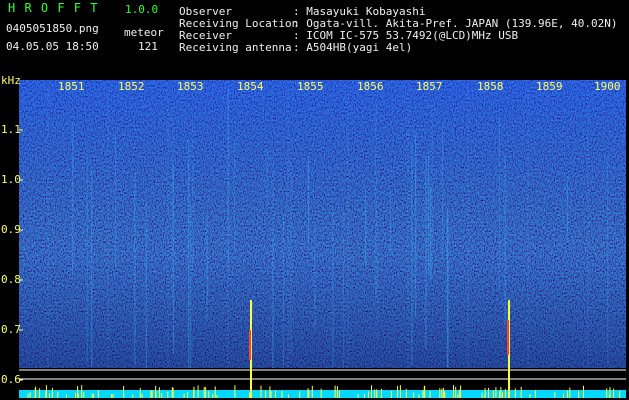 The width and height of the screenshot is (629, 400). I want to click on y-axis-unit: kHz, so click(11, 80).